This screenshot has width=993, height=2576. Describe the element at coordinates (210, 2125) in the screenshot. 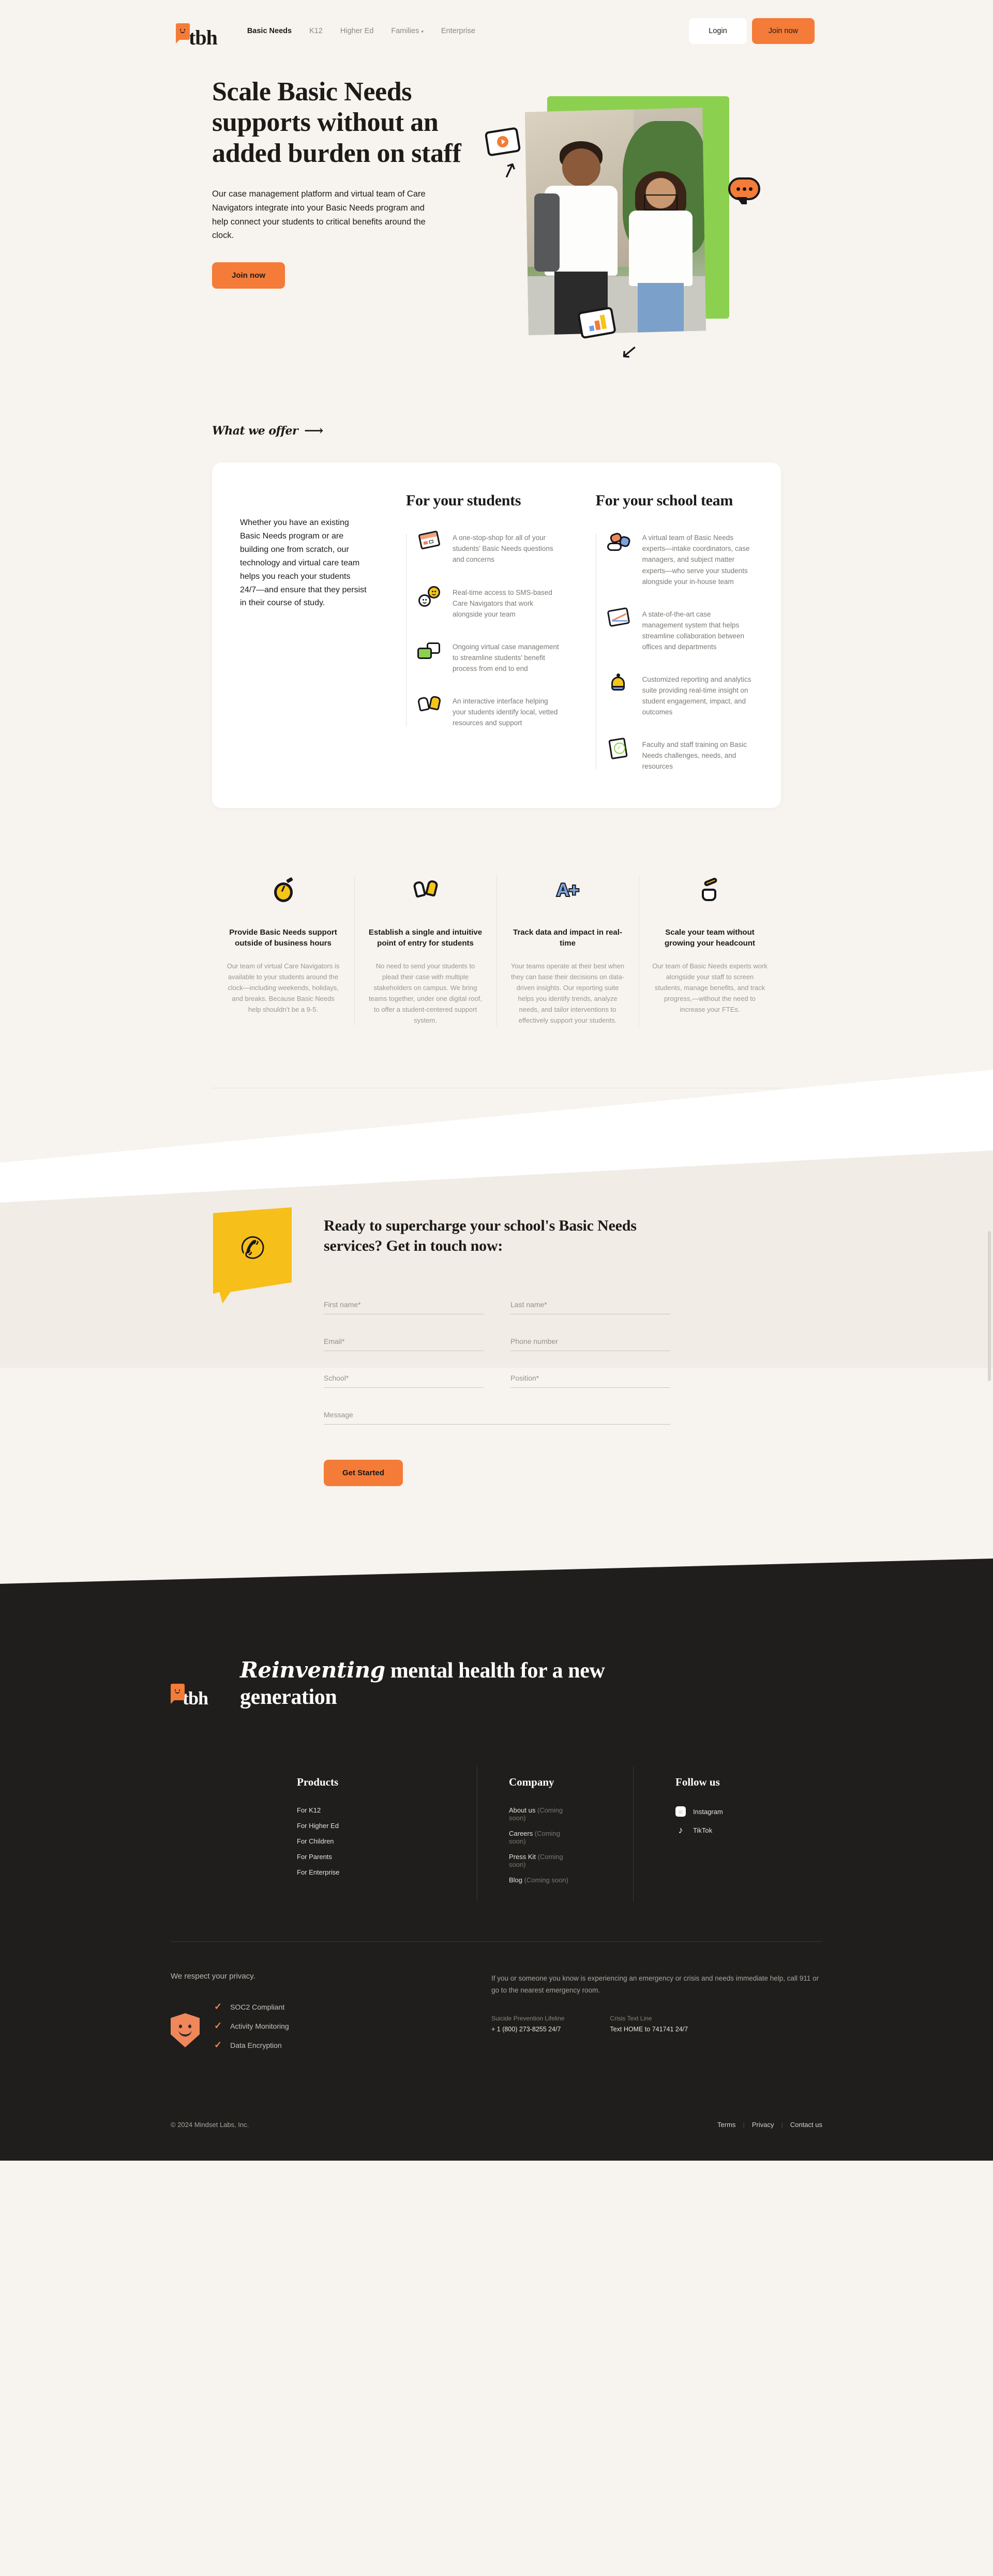

I see `copyright-text: © 2024 Mindset Labs, Inc.` at that location.